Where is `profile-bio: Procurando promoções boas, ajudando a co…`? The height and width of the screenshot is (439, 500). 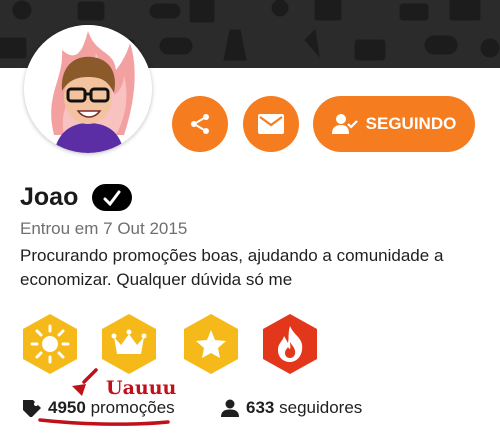 profile-bio: Procurando promoções boas, ajudando a co… is located at coordinates (232, 267).